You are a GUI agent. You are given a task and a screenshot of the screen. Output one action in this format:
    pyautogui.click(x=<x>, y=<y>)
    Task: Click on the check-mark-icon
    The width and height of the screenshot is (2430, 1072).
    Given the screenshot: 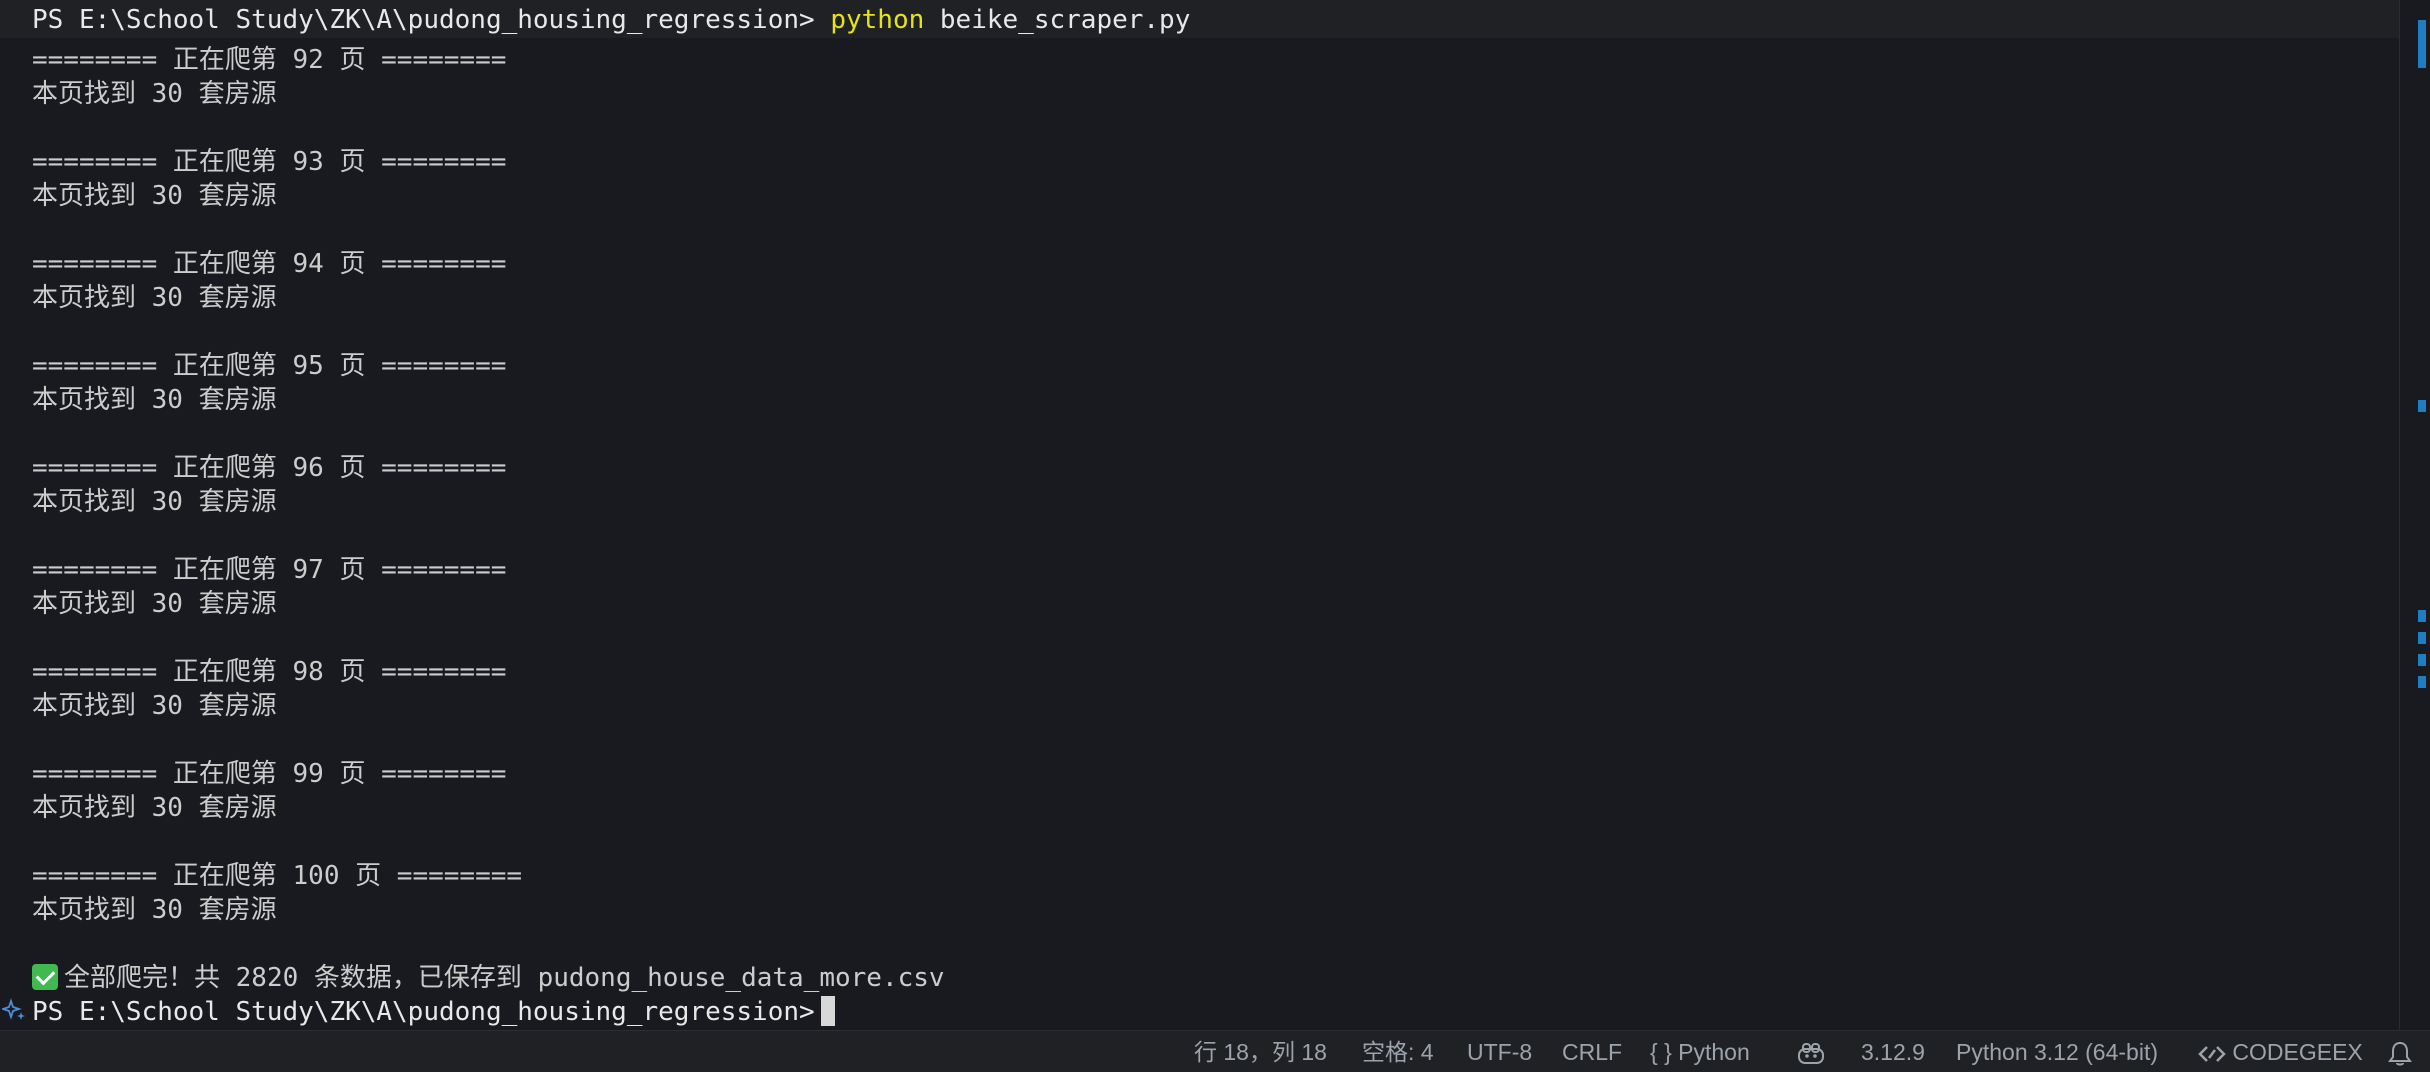 What is the action you would take?
    pyautogui.click(x=45, y=977)
    